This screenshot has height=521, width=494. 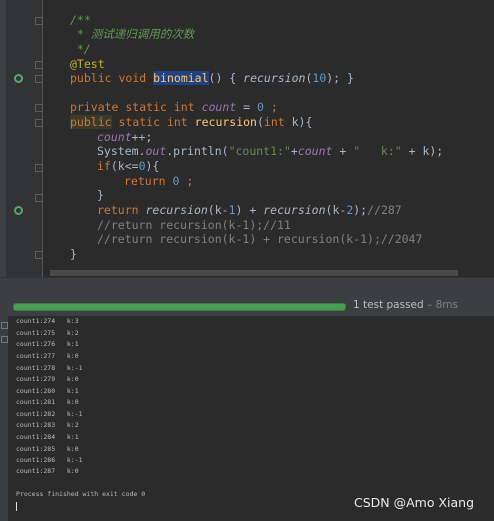 What do you see at coordinates (49, 414) in the screenshot?
I see `console-line: count1:282 k:-1` at bounding box center [49, 414].